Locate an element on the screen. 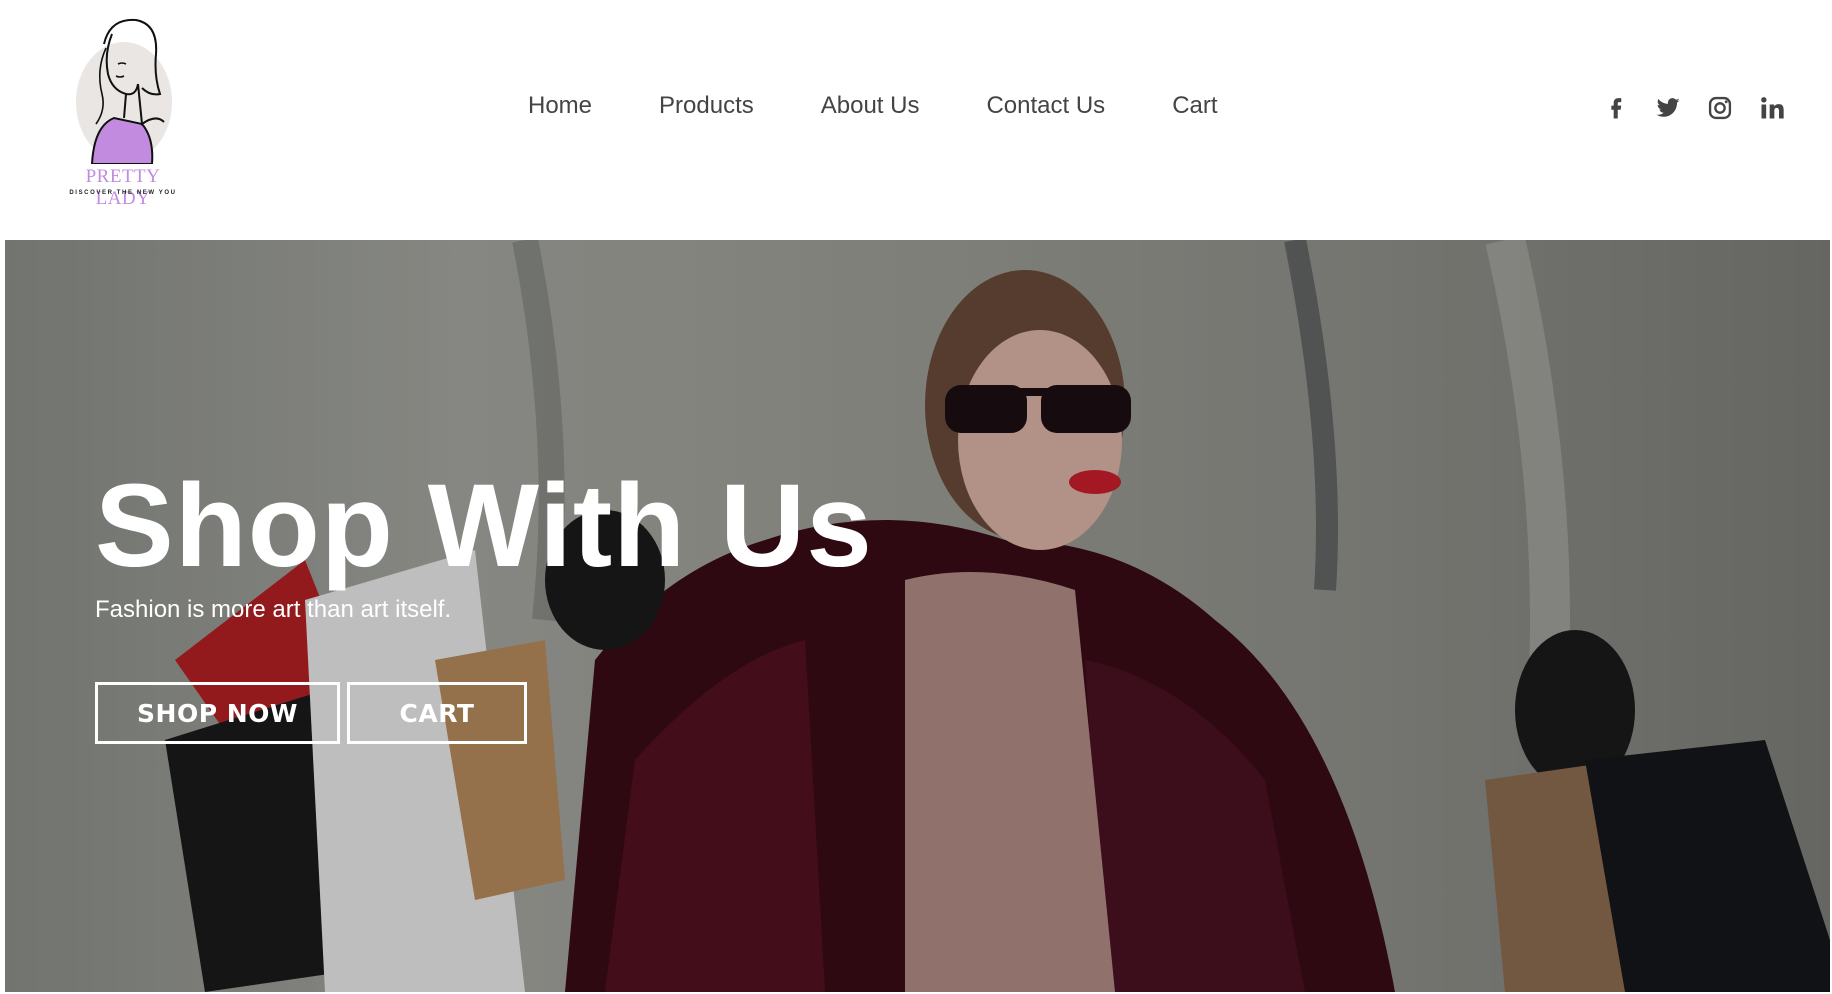 The height and width of the screenshot is (994, 1832). hero-title: Shop With Us is located at coordinates (484, 526).